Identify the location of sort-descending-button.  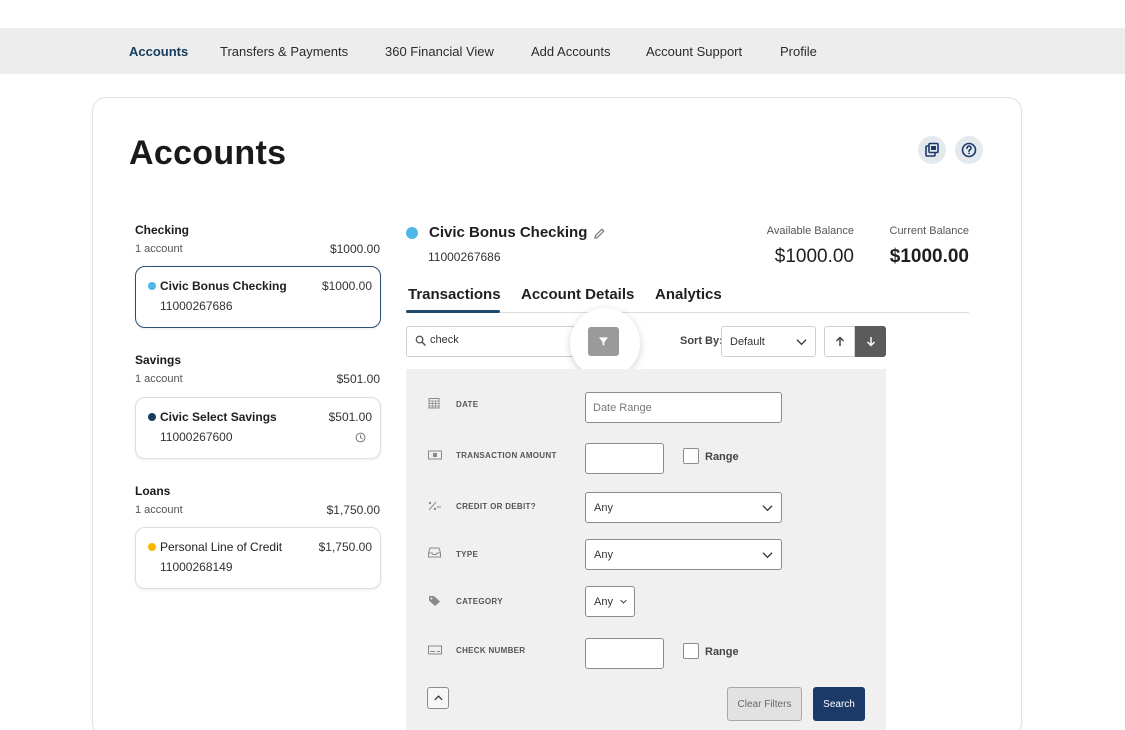
(870, 341).